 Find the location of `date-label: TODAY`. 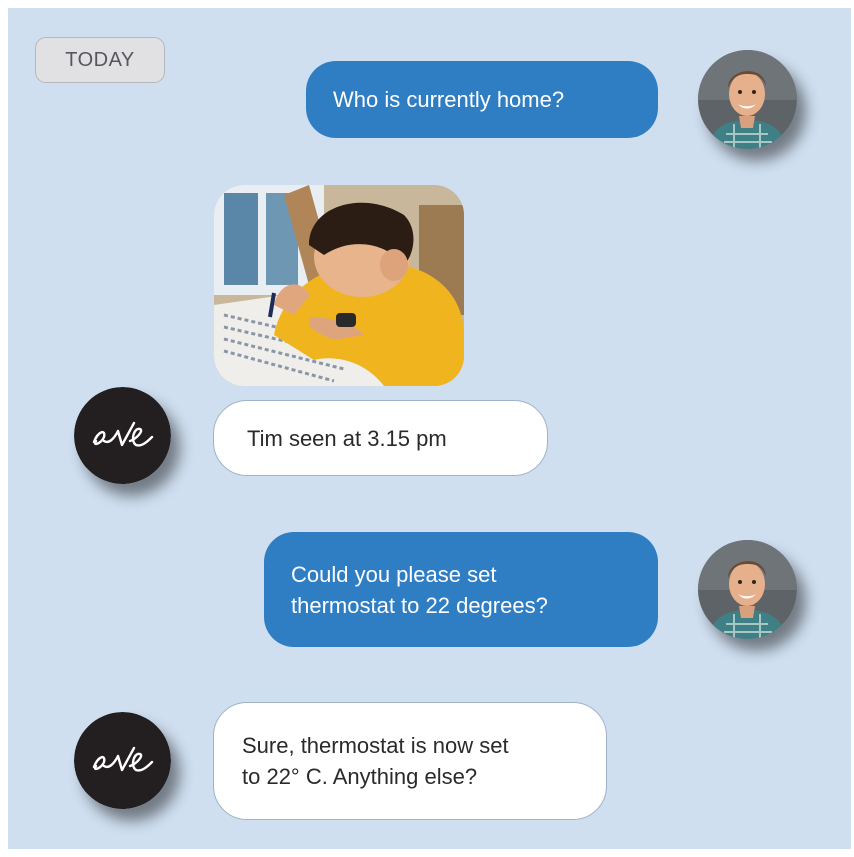

date-label: TODAY is located at coordinates (100, 59).